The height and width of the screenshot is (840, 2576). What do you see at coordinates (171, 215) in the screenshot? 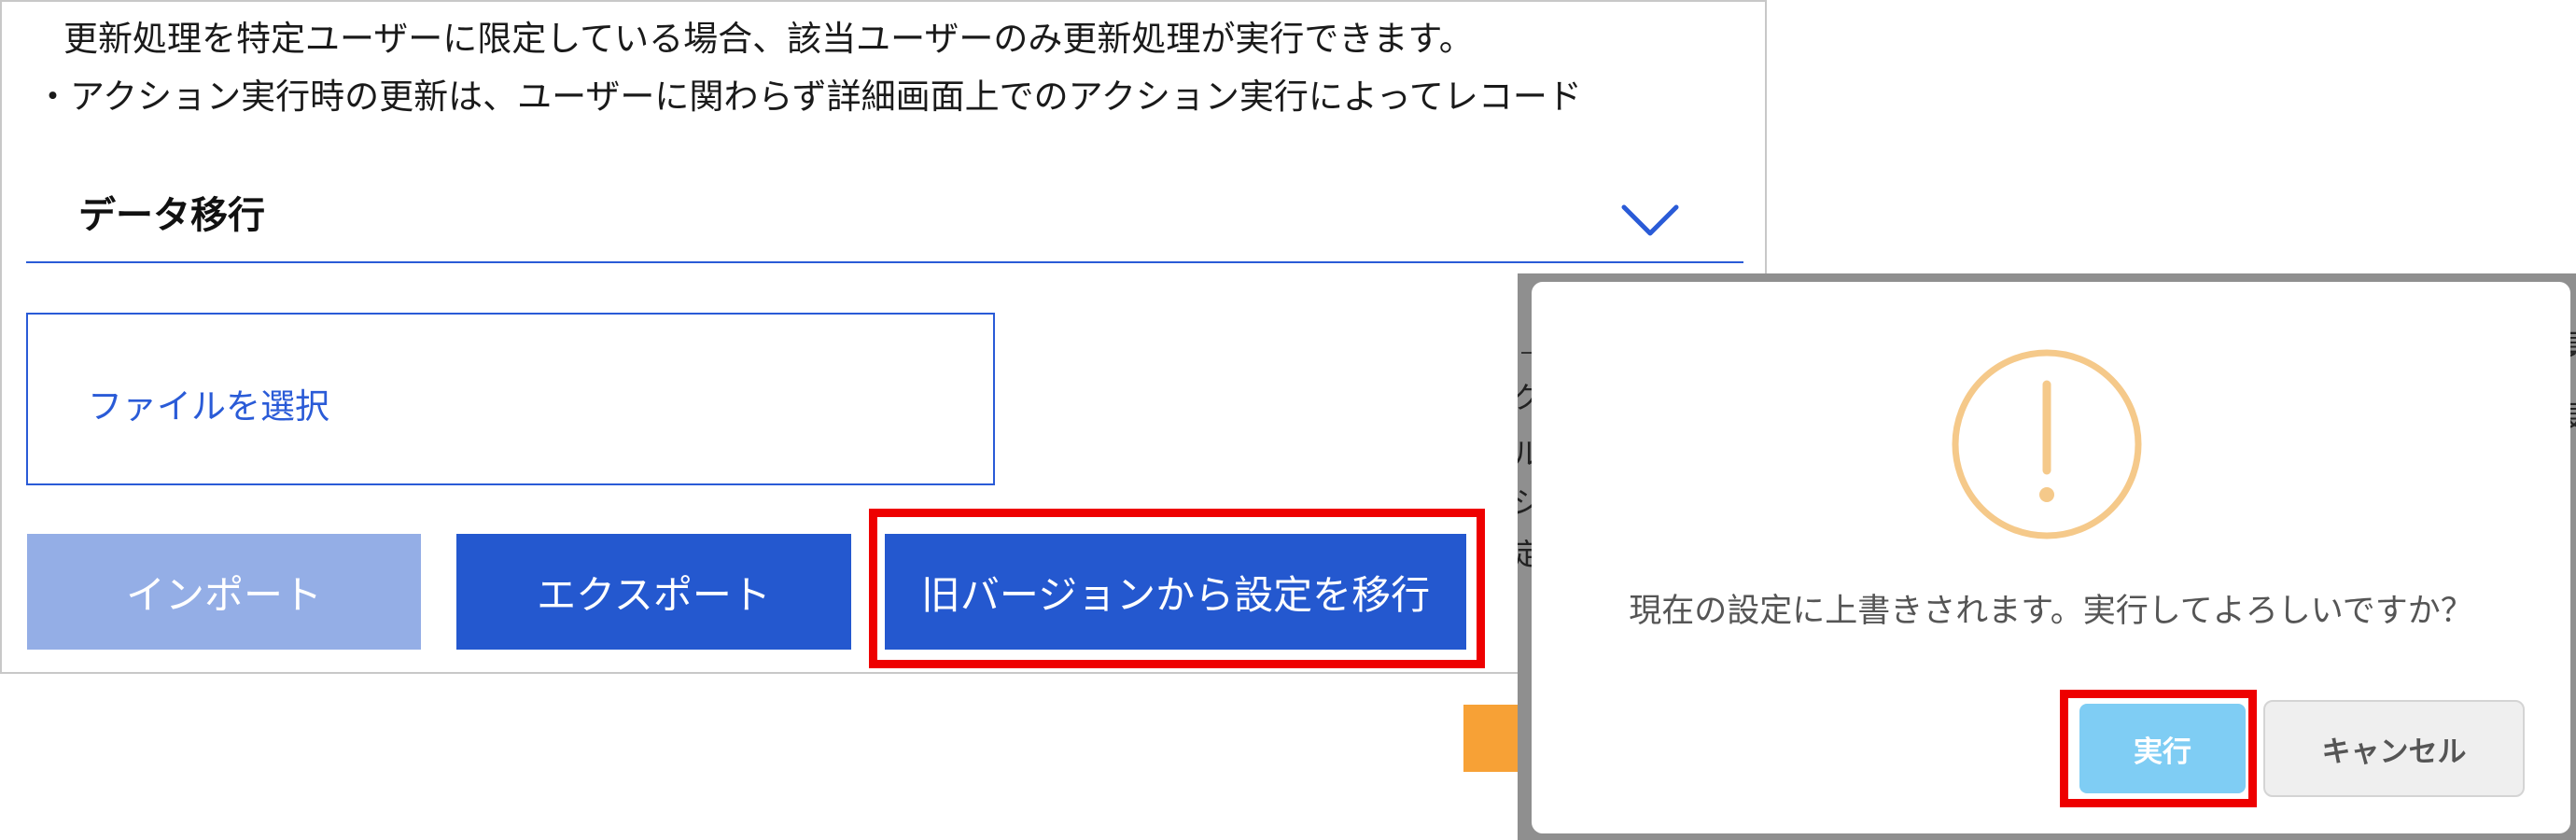
I see `section-title: データ移行` at bounding box center [171, 215].